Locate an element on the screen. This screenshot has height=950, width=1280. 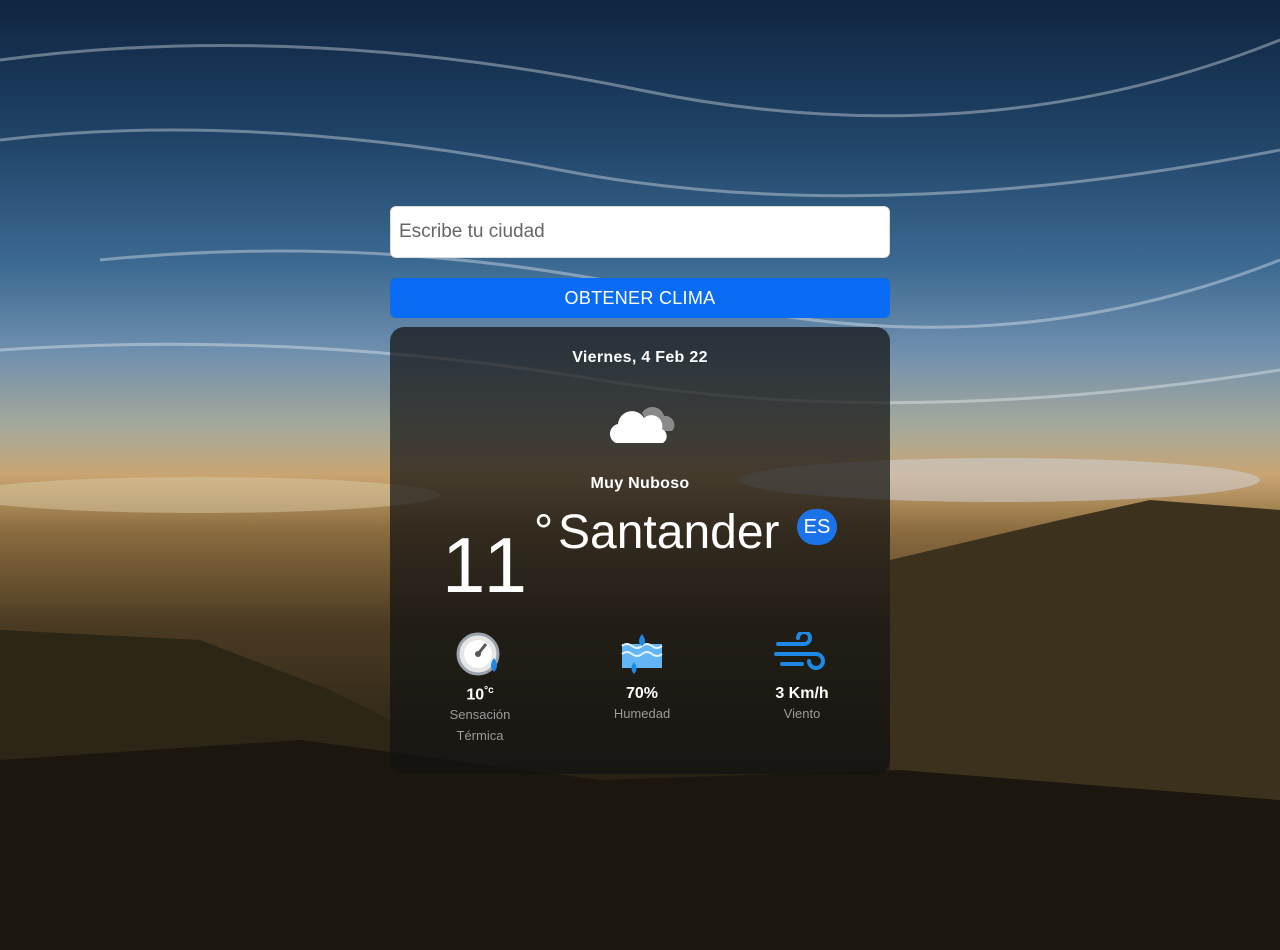
city-search-input is located at coordinates (640, 232).